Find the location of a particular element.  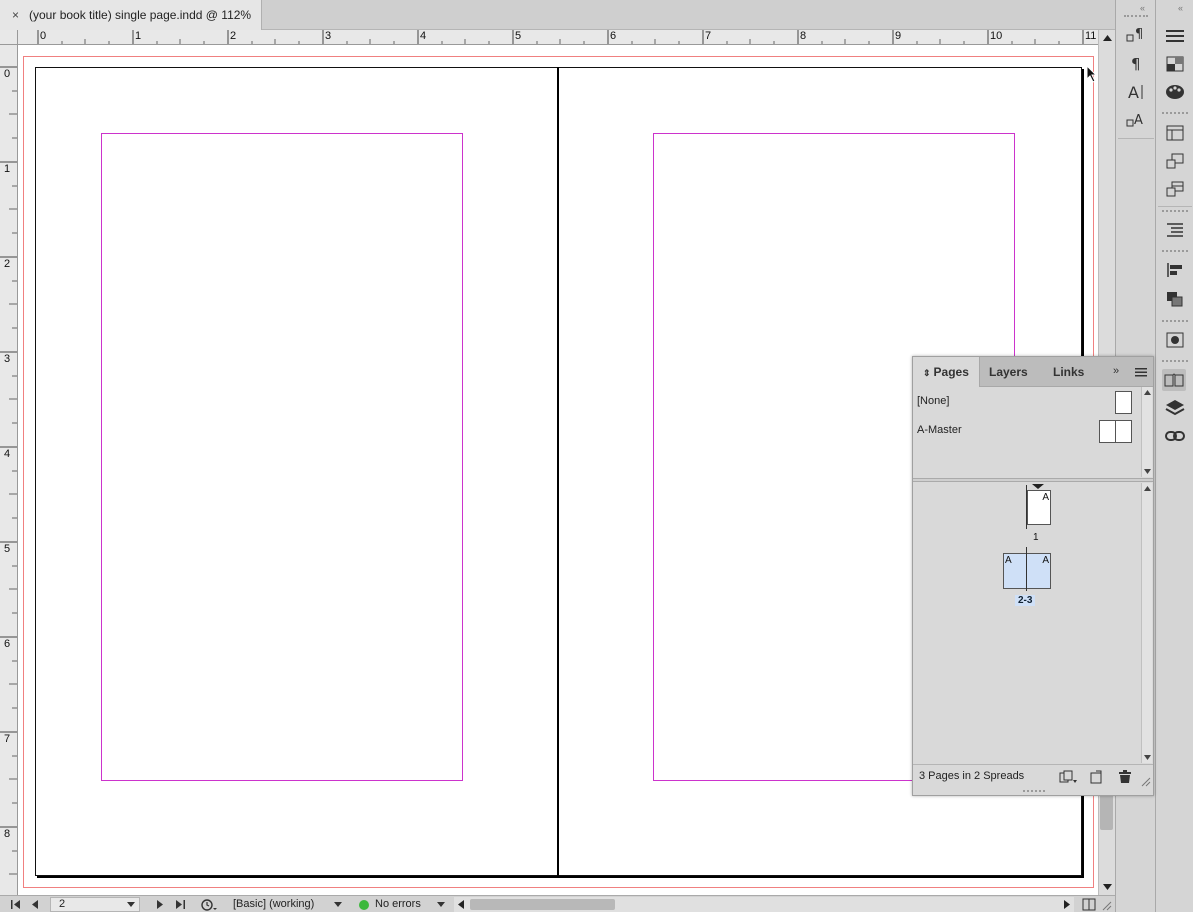

pages-scrollbar is located at coordinates (1146, 623).